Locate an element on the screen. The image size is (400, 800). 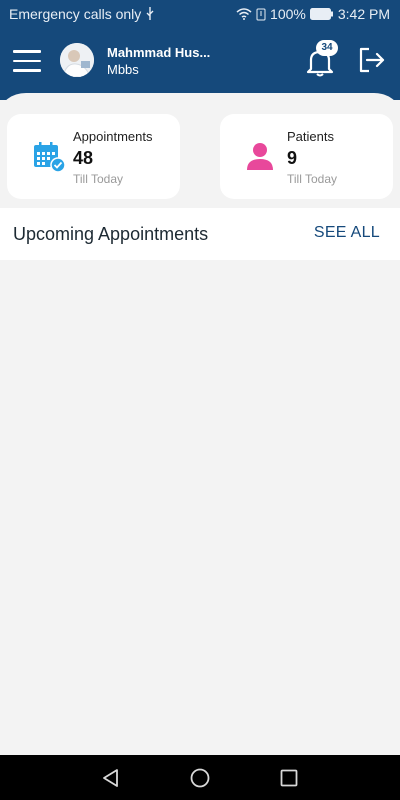
sim-icon is located at coordinates (261, 14).